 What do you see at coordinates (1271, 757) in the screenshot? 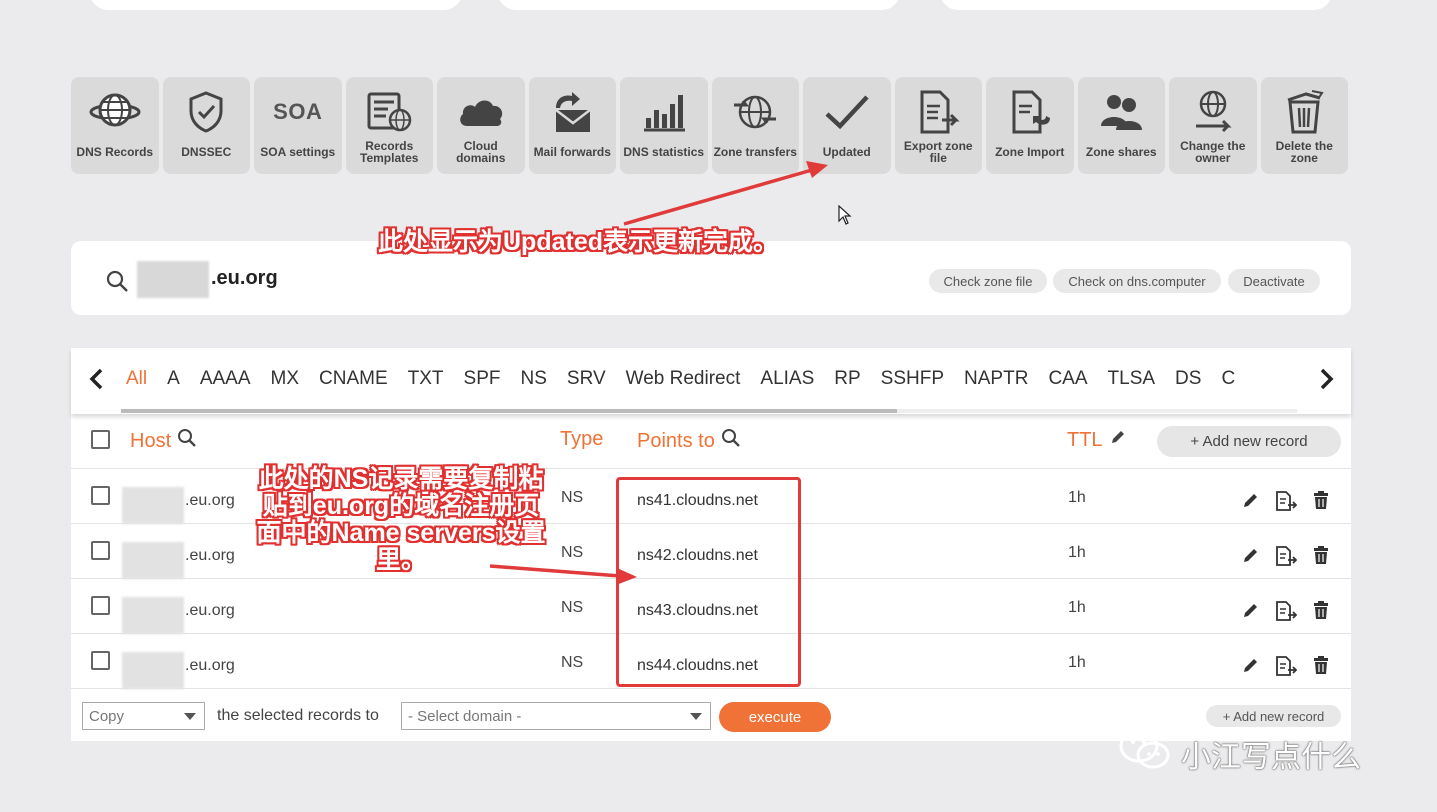
I see `watermark-text: 小江写点什么` at bounding box center [1271, 757].